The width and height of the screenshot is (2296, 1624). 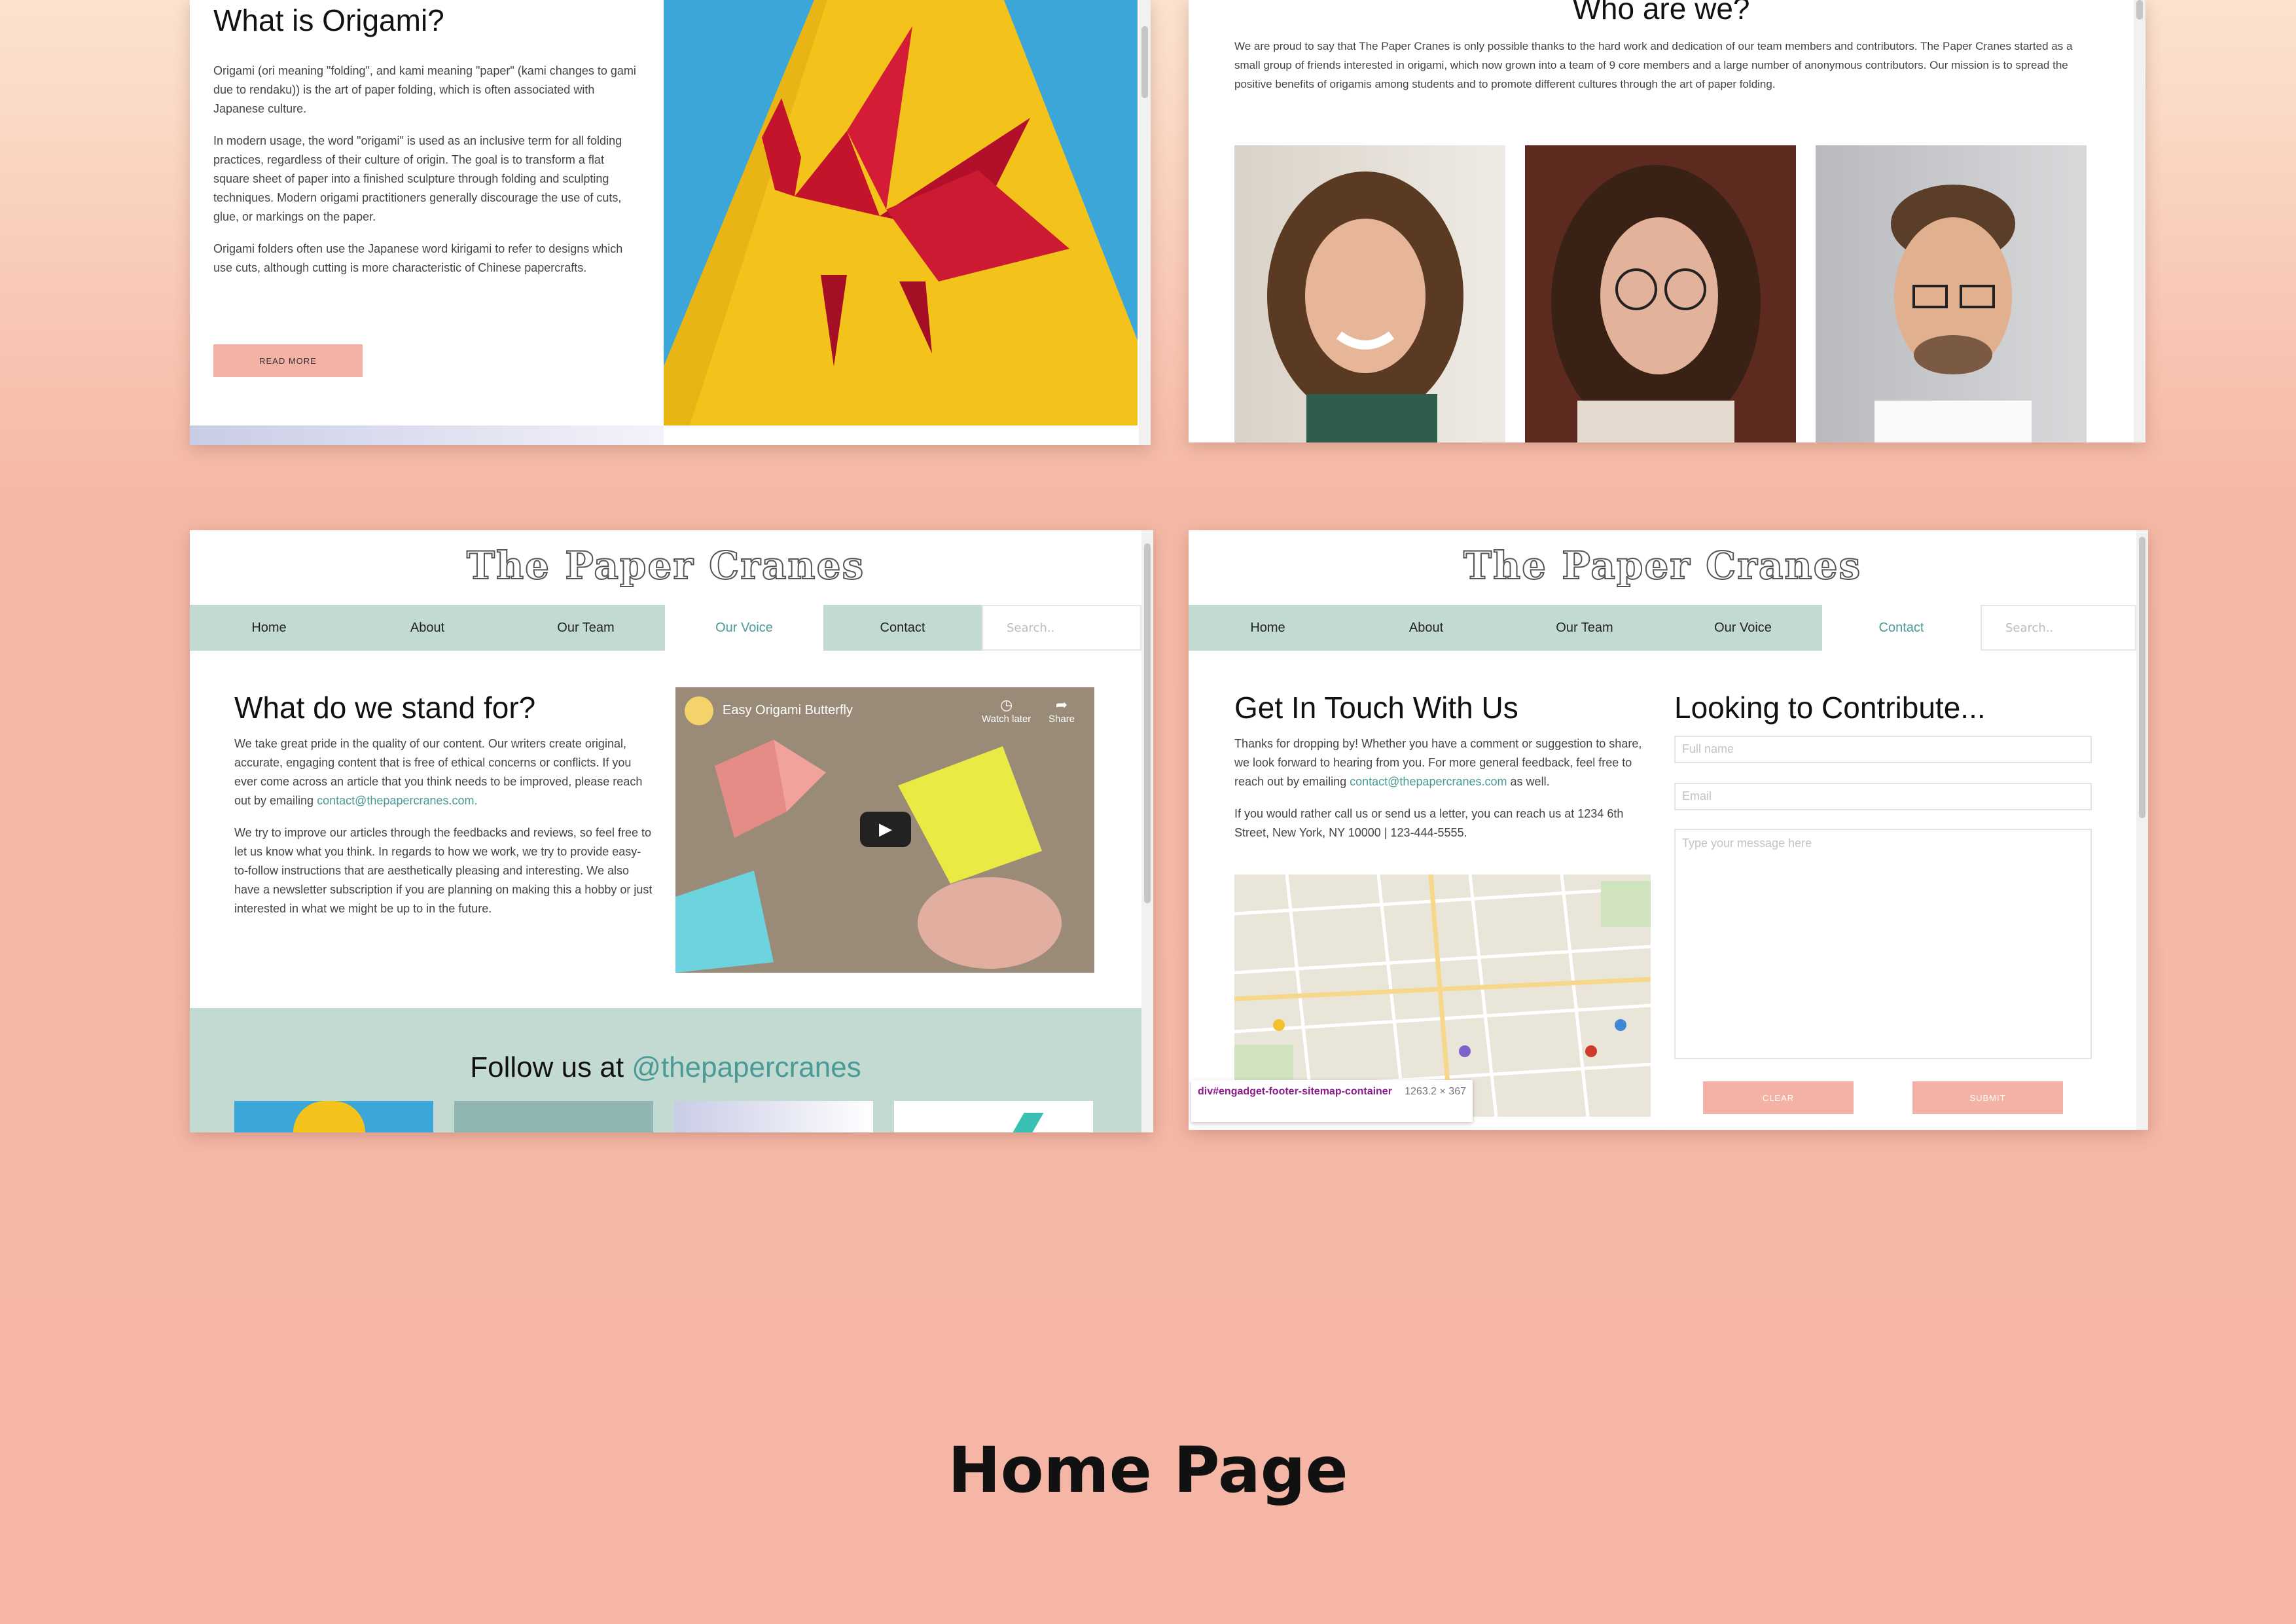 What do you see at coordinates (328, 20) in the screenshot?
I see `about-title: What is Origami?` at bounding box center [328, 20].